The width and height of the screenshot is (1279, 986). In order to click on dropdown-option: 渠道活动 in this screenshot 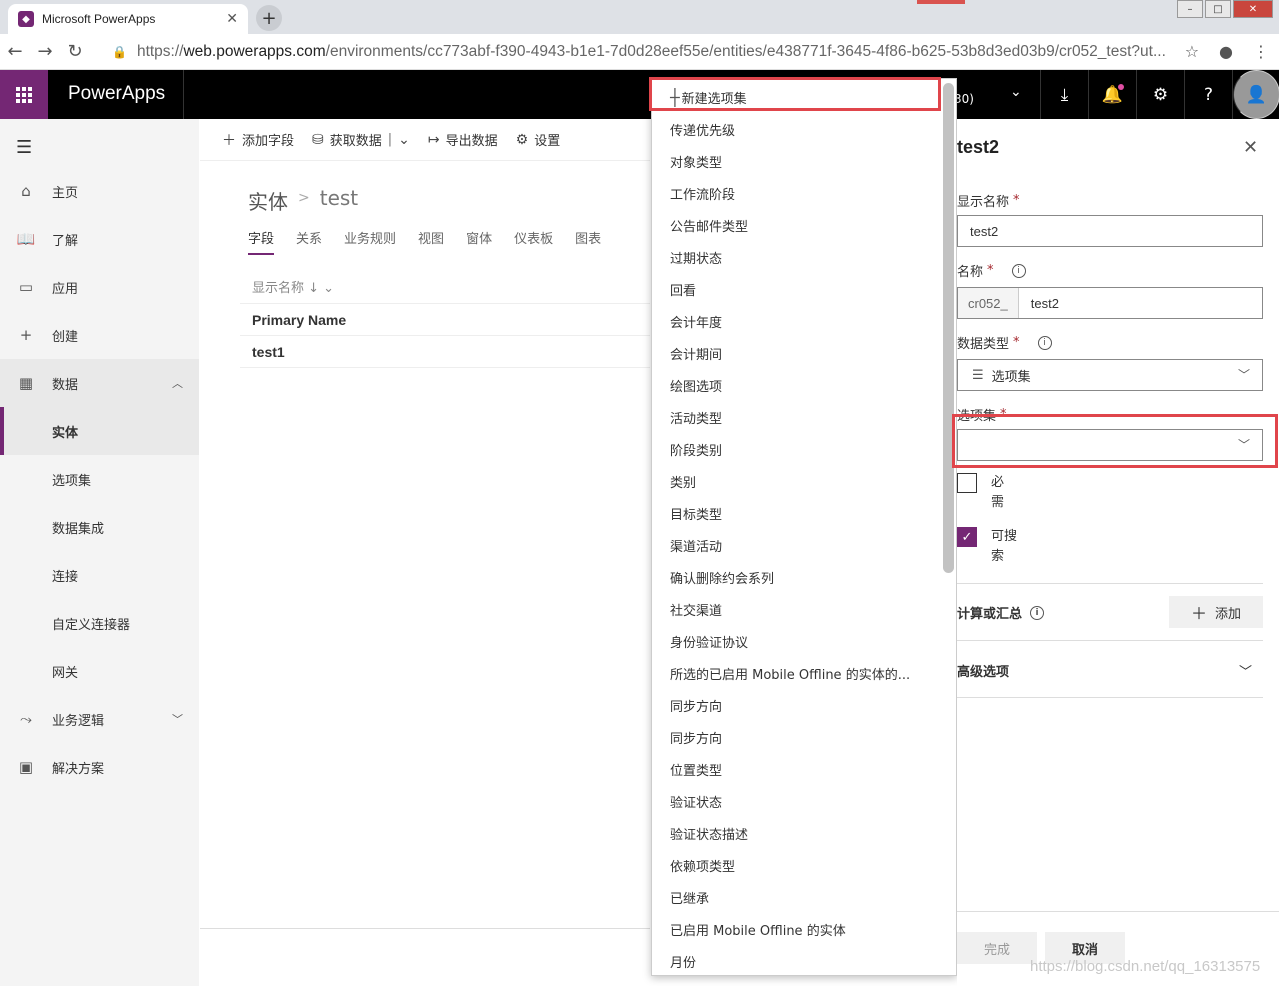, I will do `click(797, 545)`.